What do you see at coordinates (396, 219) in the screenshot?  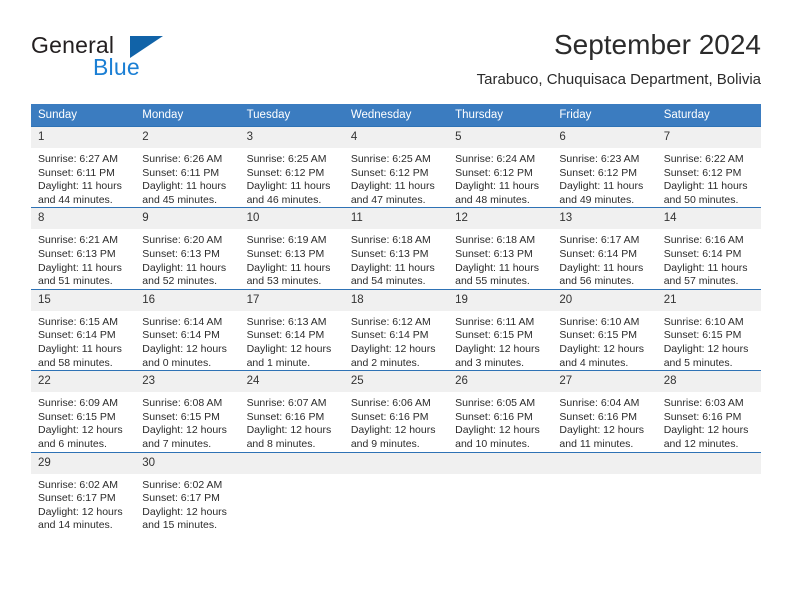 I see `day-number: 11` at bounding box center [396, 219].